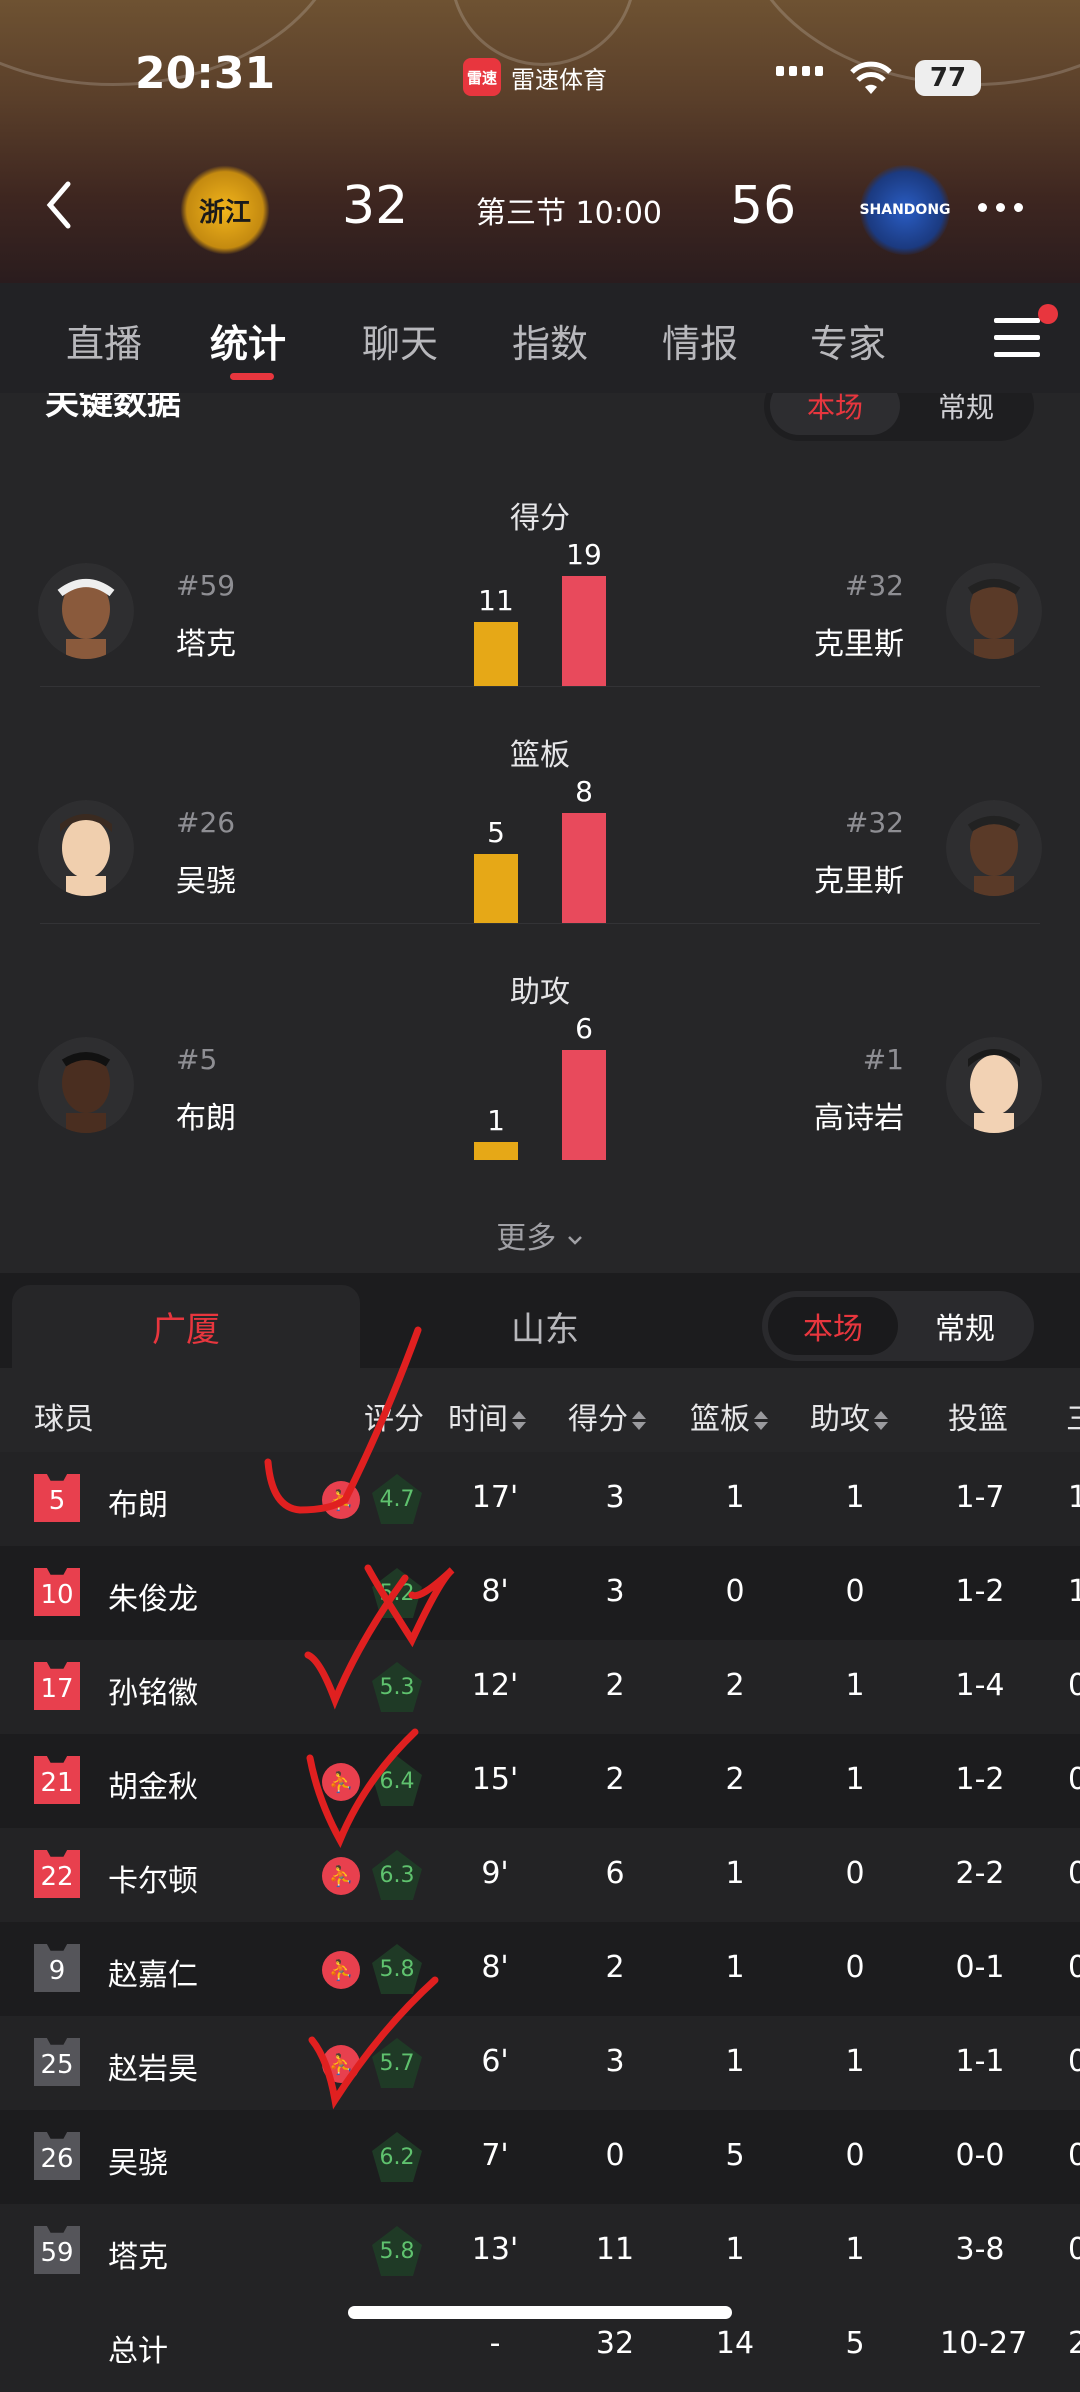 This screenshot has width=1080, height=2392. I want to click on away-bar-value: 6, so click(584, 1028).